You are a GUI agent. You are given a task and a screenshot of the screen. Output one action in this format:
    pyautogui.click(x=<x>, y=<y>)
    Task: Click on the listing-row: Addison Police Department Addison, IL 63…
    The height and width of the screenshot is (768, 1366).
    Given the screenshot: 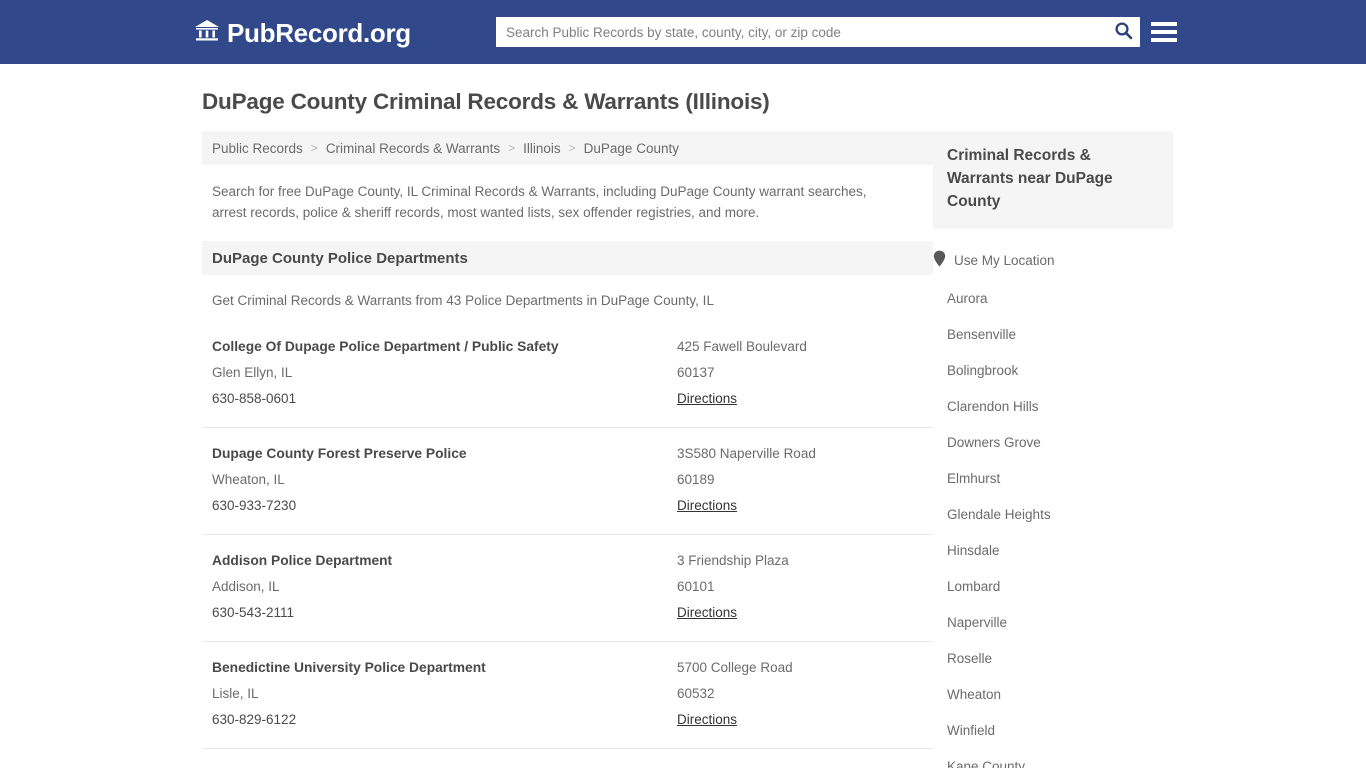 What is the action you would take?
    pyautogui.click(x=567, y=588)
    